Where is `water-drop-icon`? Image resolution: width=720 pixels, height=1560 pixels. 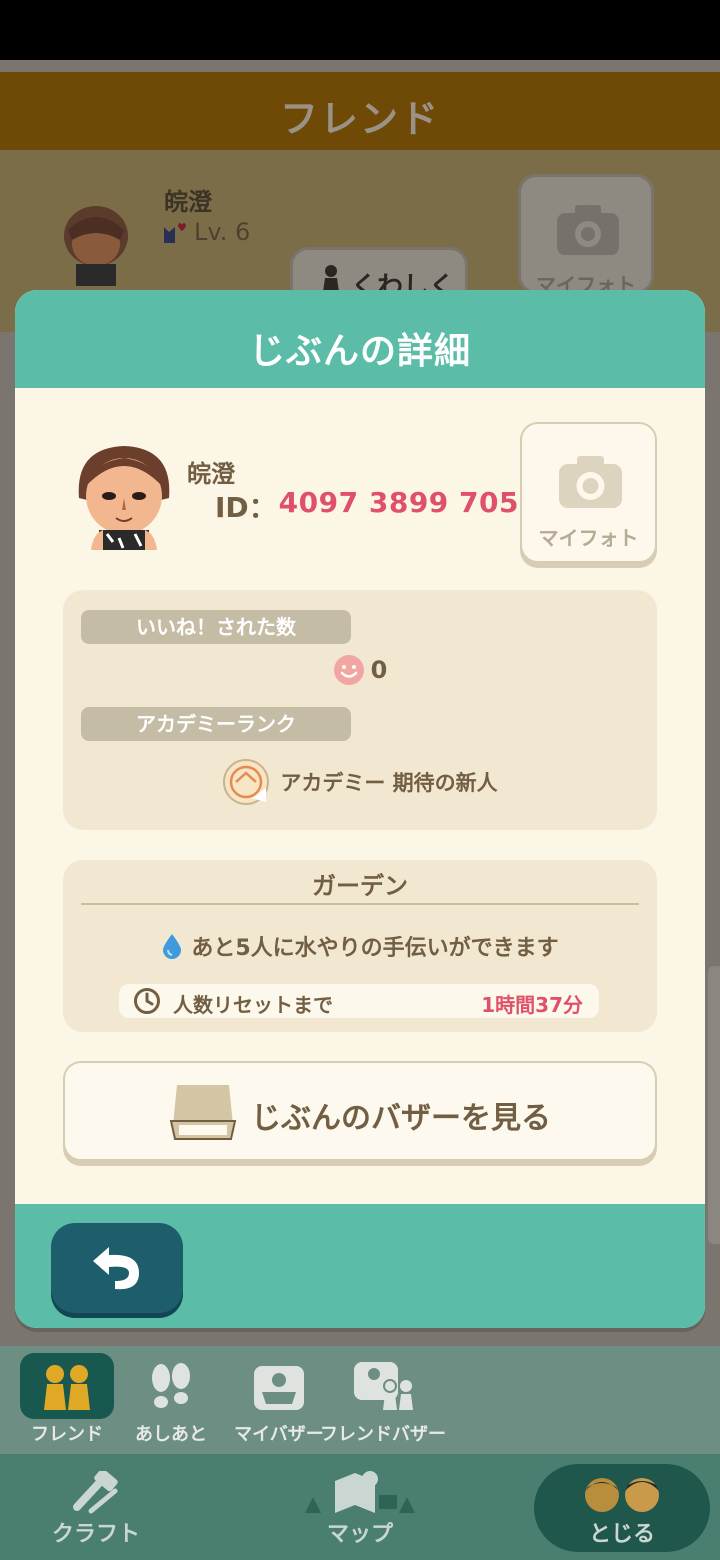
water-drop-icon is located at coordinates (172, 946).